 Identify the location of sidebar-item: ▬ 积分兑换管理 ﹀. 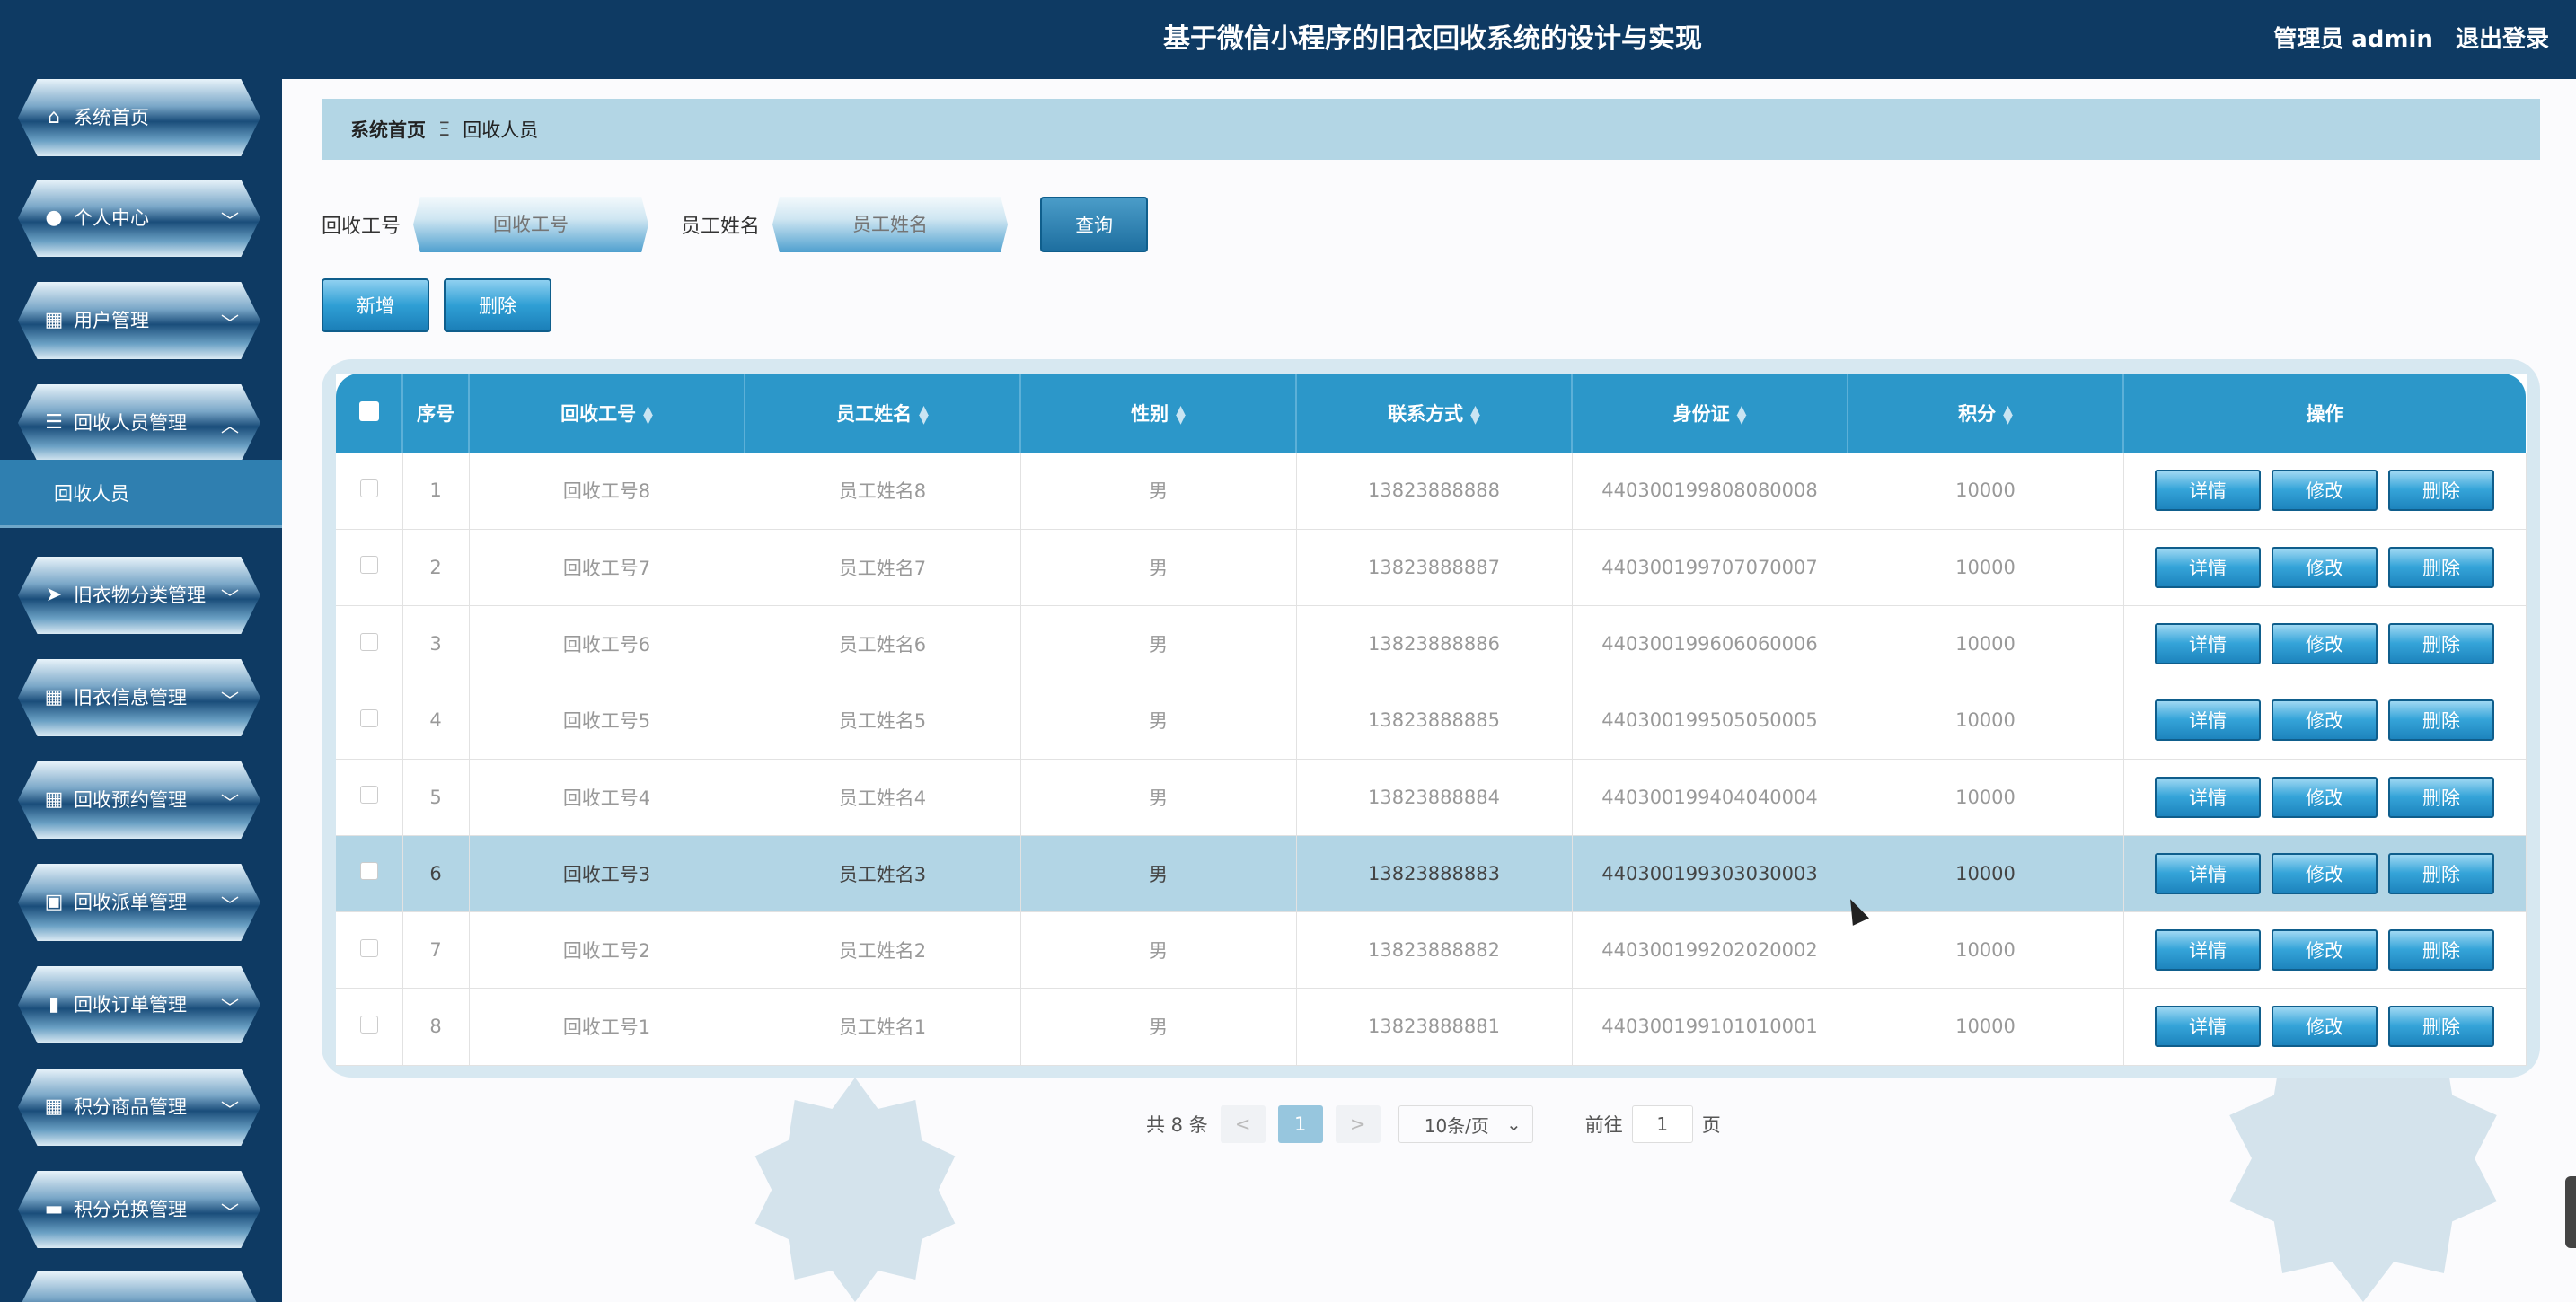
(139, 1209).